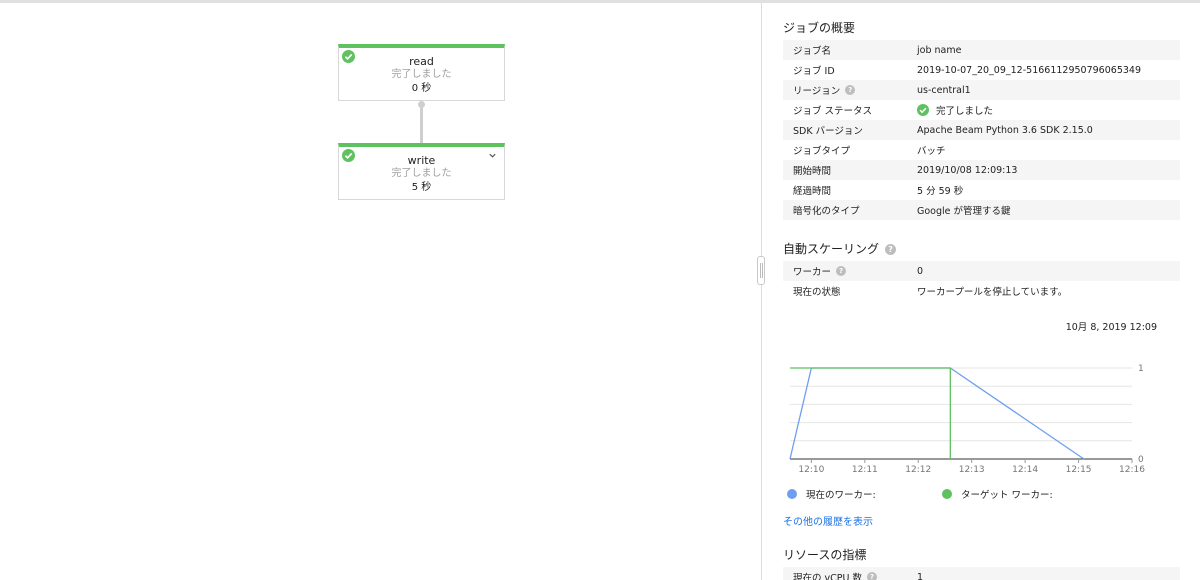 The image size is (1200, 580). What do you see at coordinates (421, 104) in the screenshot?
I see `step-connector-port` at bounding box center [421, 104].